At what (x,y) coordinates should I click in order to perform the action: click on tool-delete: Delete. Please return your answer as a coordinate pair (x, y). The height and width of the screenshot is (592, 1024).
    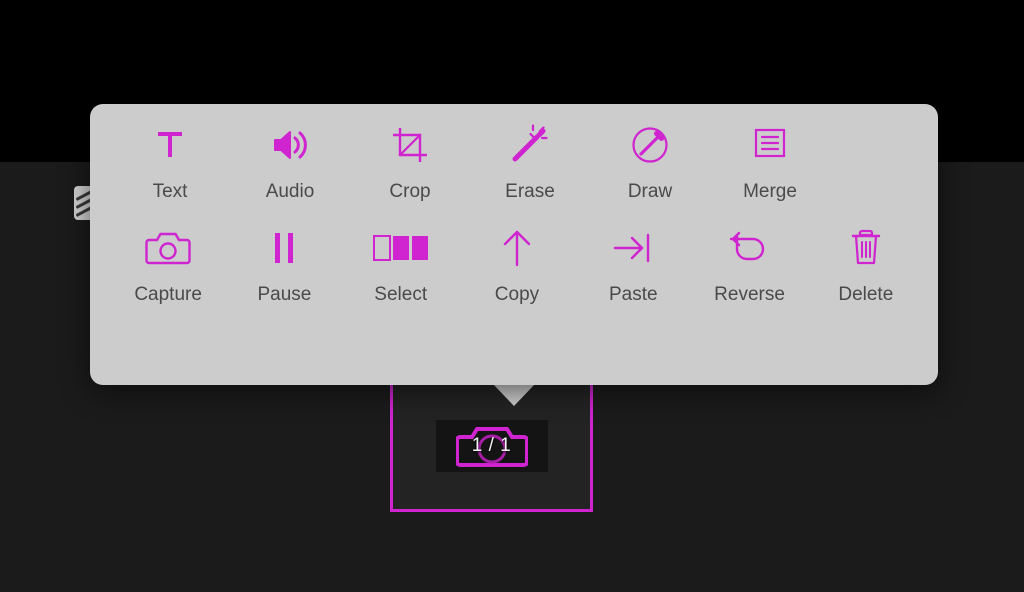
    Looking at the image, I should click on (866, 263).